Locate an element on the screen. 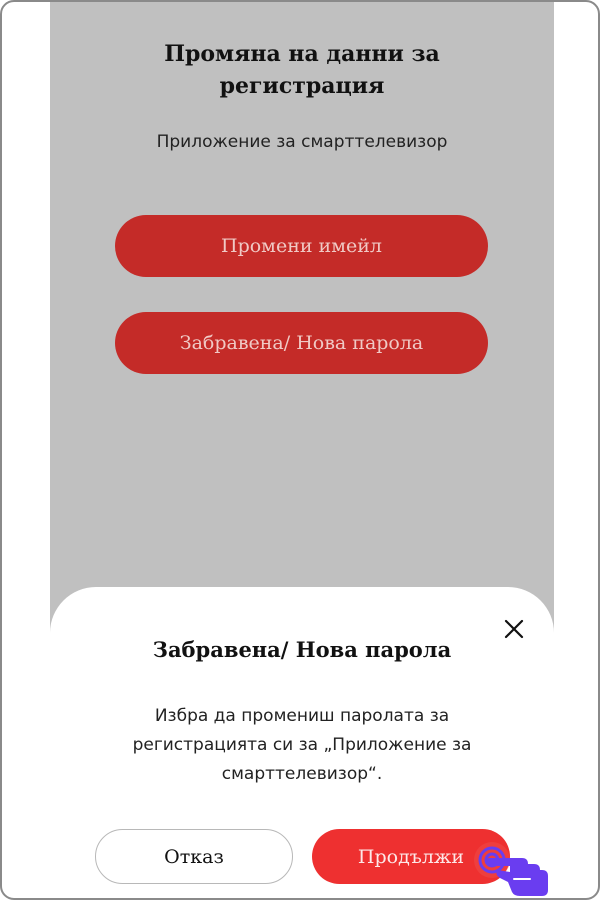  change-email-button: Промени имейл is located at coordinates (301, 246).